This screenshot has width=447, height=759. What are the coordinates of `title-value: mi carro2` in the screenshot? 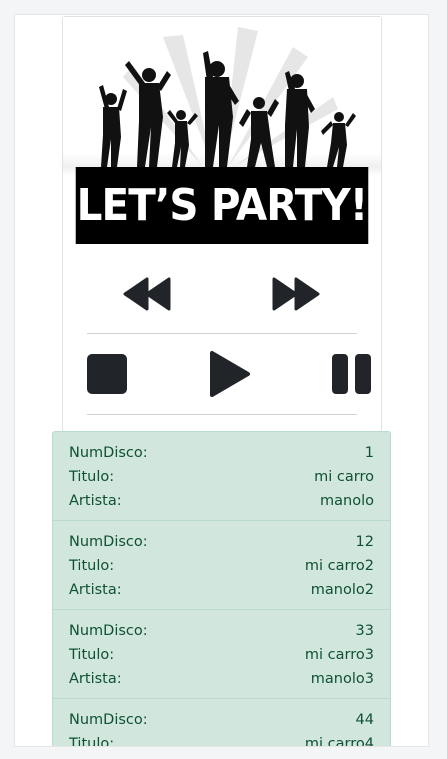 It's located at (339, 566).